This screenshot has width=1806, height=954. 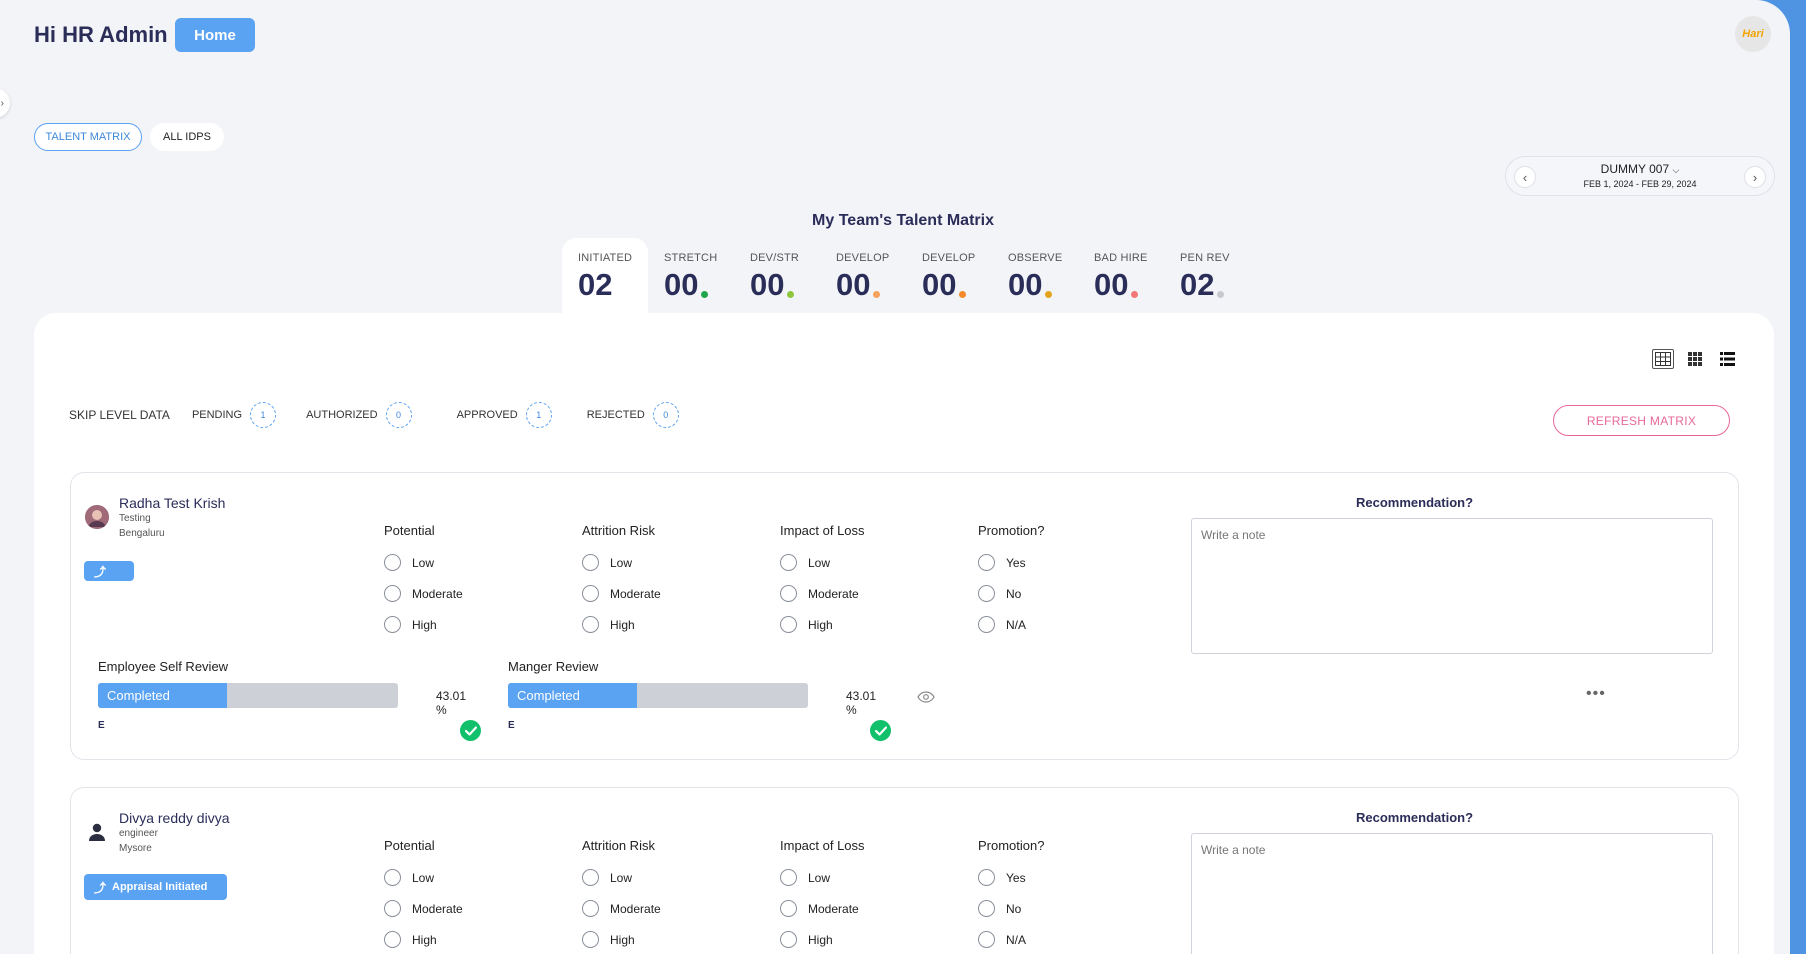 I want to click on stat-label: PEN REV, so click(x=1205, y=258).